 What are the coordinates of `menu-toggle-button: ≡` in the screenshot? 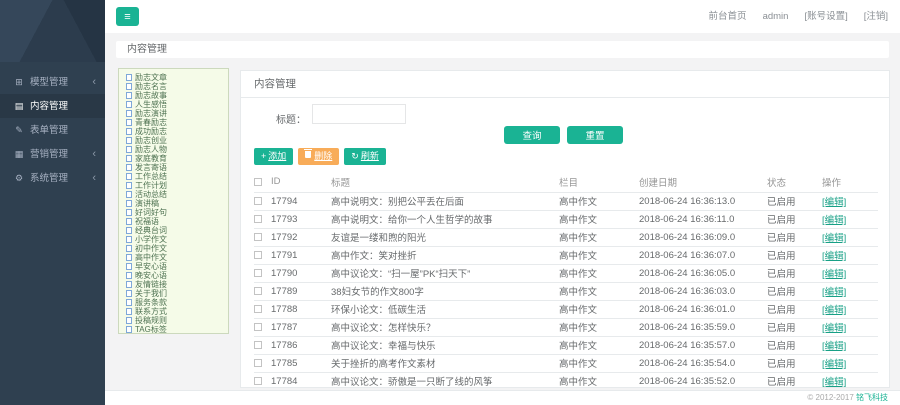 It's located at (127, 16).